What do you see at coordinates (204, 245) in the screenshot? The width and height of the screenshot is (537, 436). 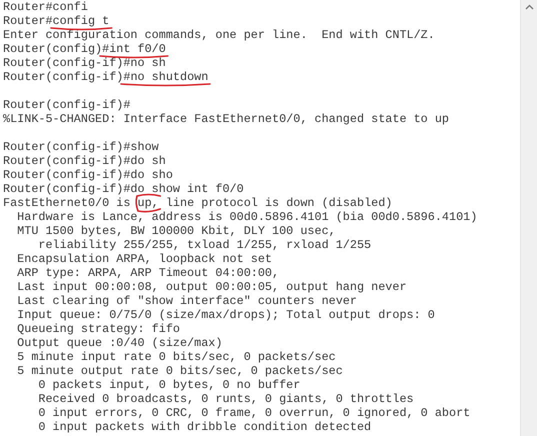 I see `terminal-line: reliability 255/255, txload 1/255, rxload 1/255` at bounding box center [204, 245].